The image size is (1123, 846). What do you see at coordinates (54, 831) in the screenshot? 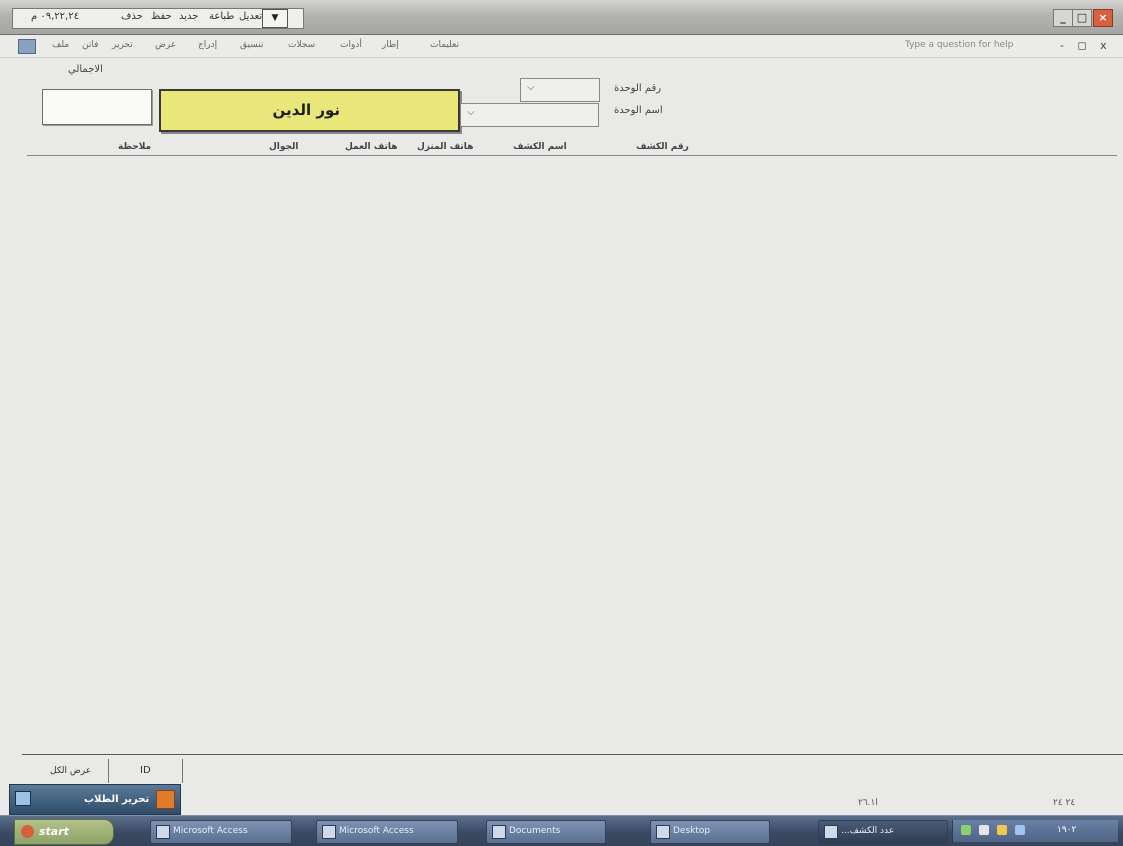
I see `start-label: start` at bounding box center [54, 831].